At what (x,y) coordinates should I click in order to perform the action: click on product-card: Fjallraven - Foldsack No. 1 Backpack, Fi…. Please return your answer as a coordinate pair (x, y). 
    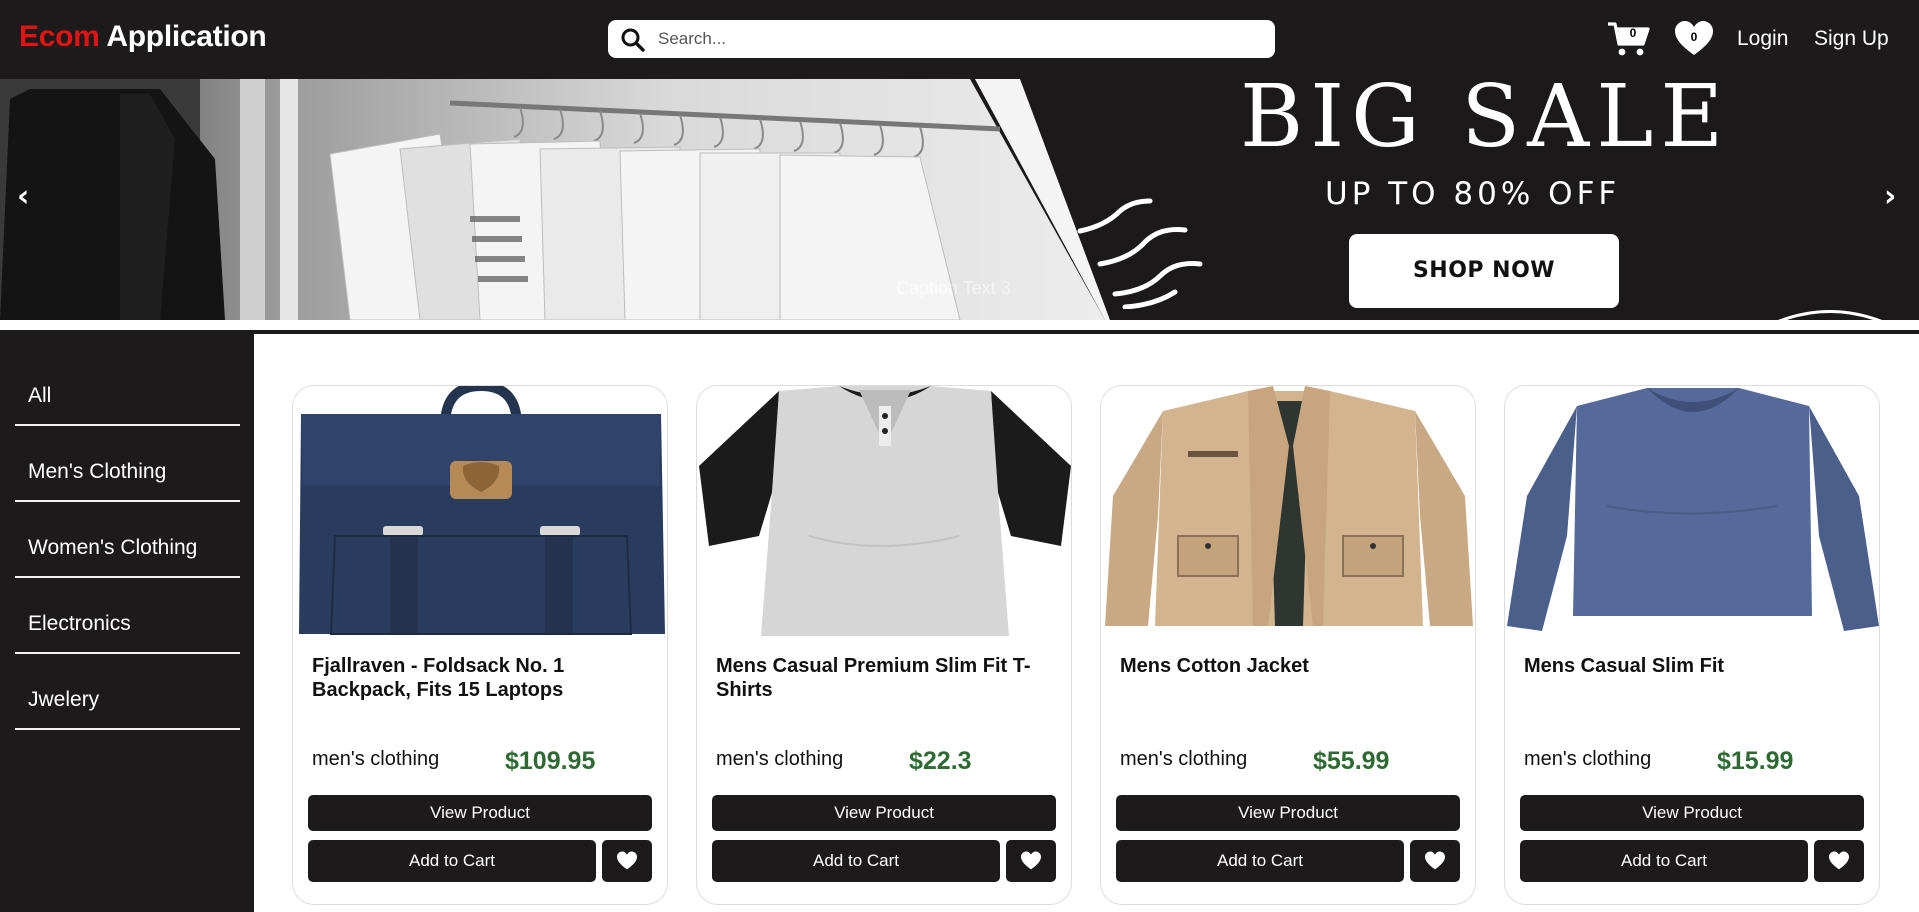
    Looking at the image, I should click on (480, 645).